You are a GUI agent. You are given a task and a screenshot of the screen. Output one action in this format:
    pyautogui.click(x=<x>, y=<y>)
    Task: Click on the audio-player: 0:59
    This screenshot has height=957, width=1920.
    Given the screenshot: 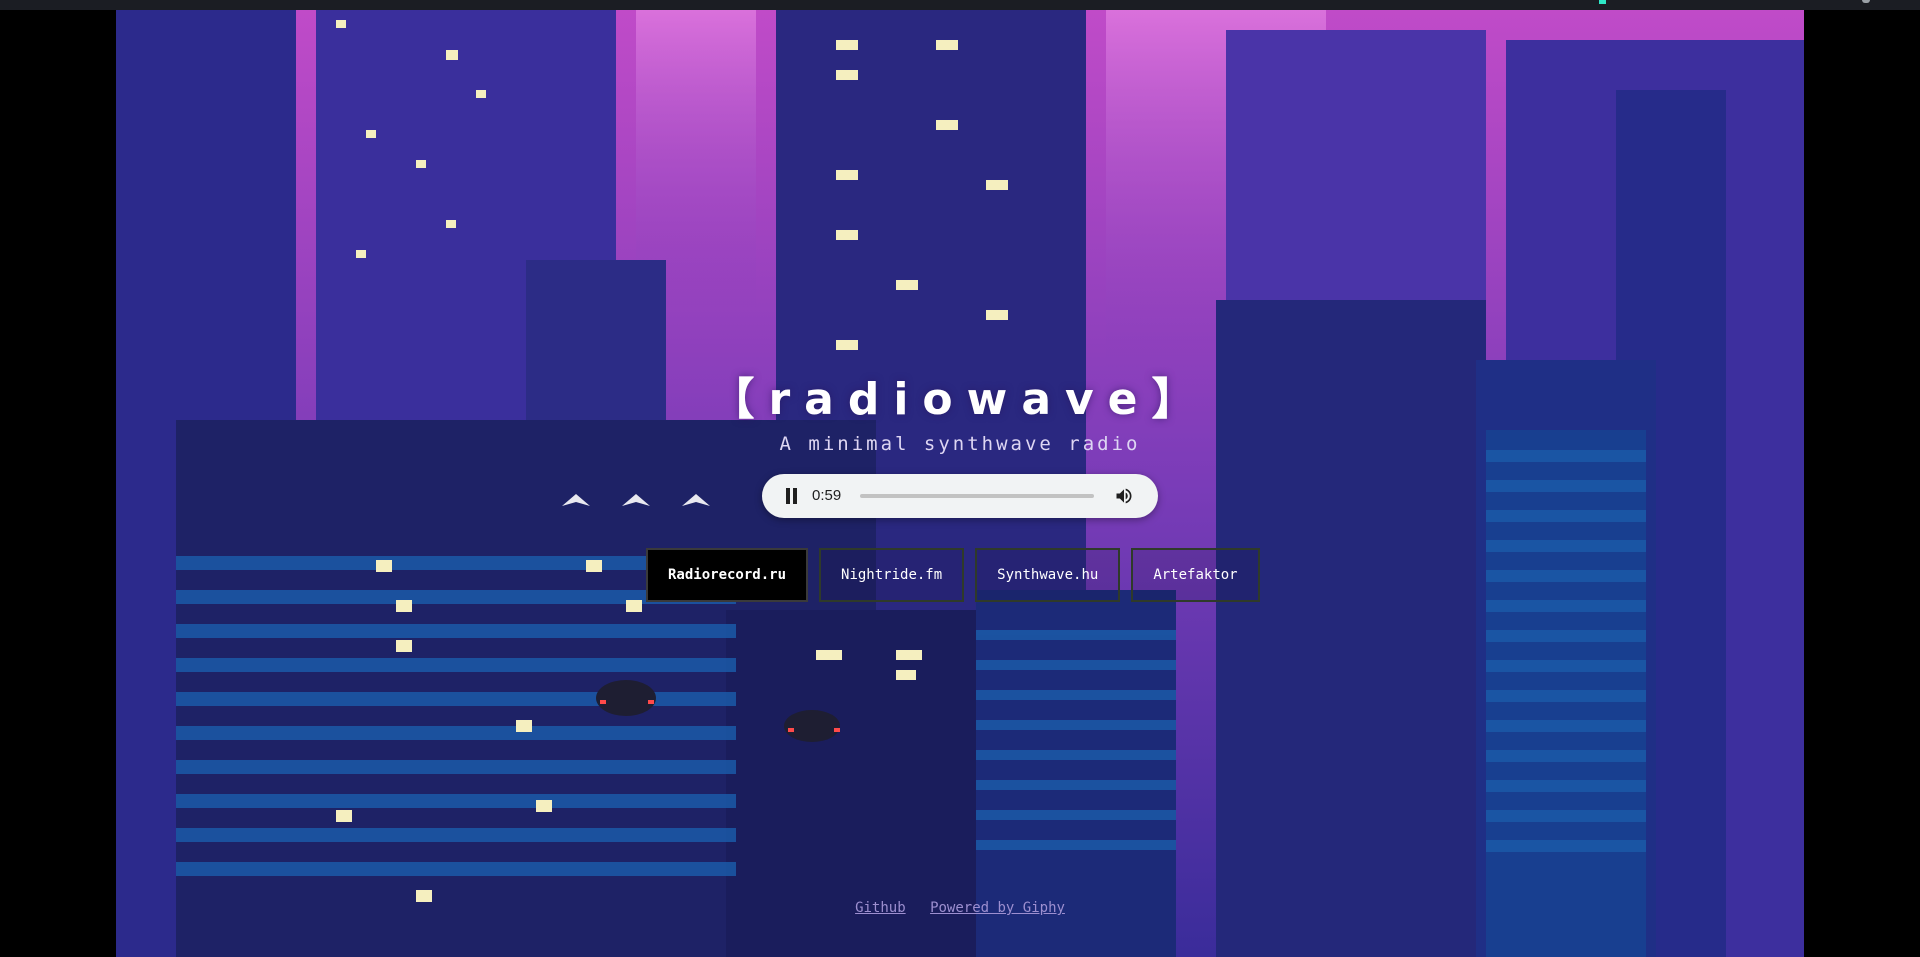 What is the action you would take?
    pyautogui.click(x=960, y=496)
    